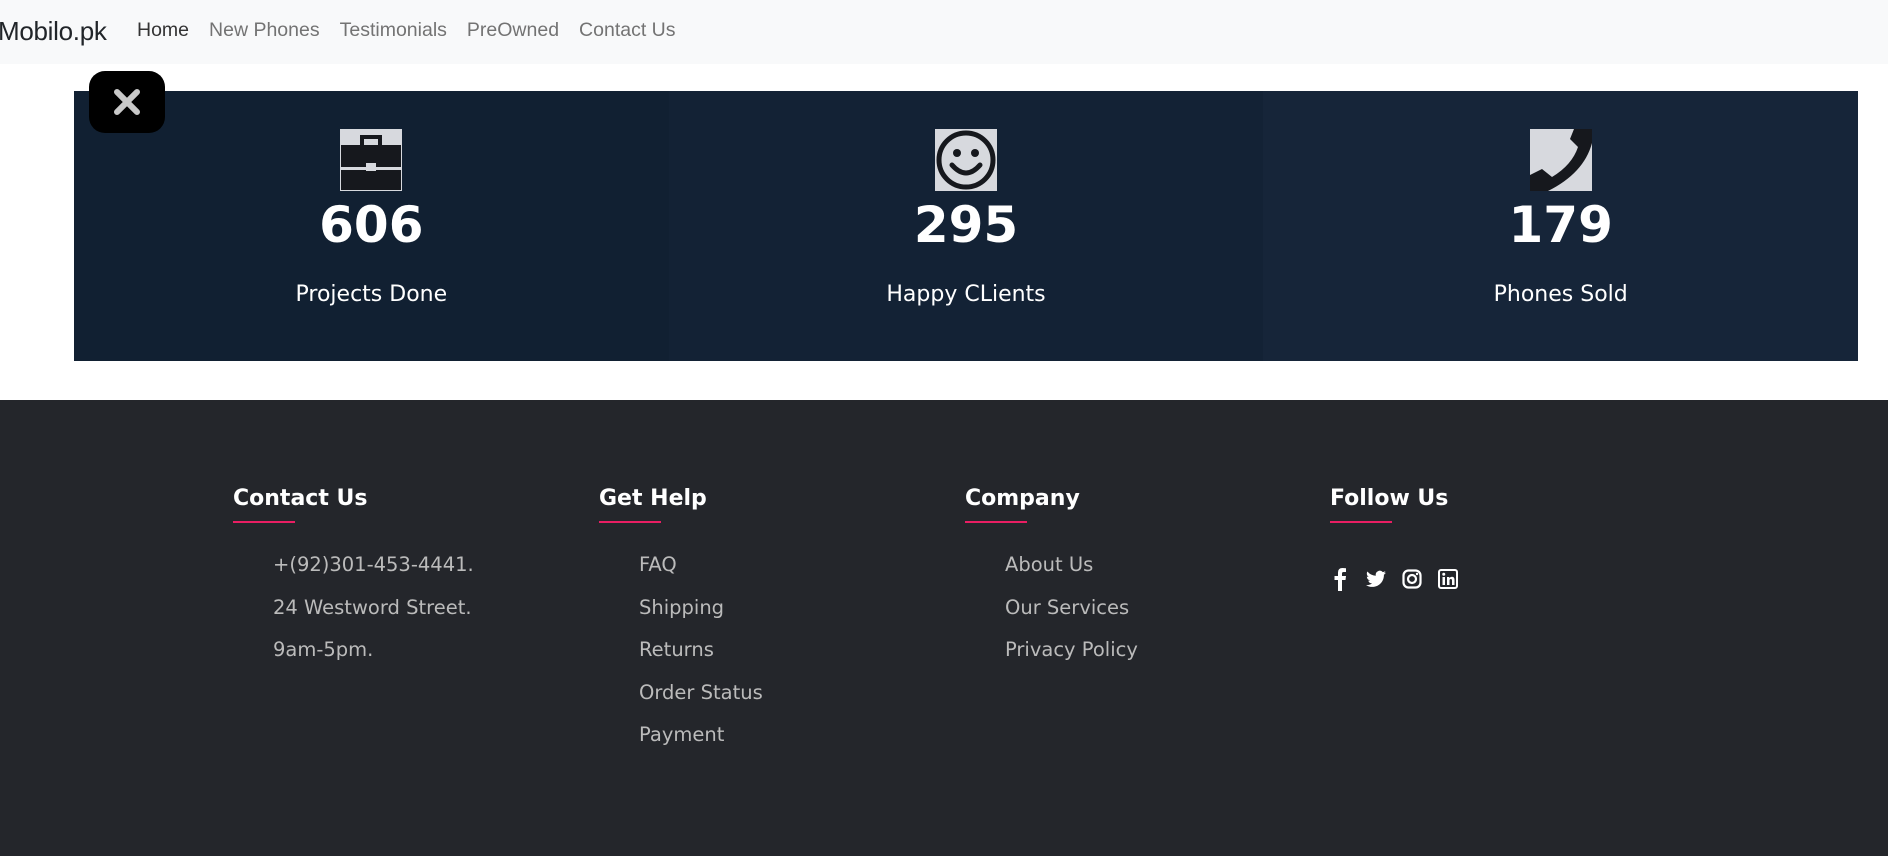 Image resolution: width=1888 pixels, height=856 pixels. Describe the element at coordinates (1071, 574) in the screenshot. I see `link-about-us: About Us` at that location.